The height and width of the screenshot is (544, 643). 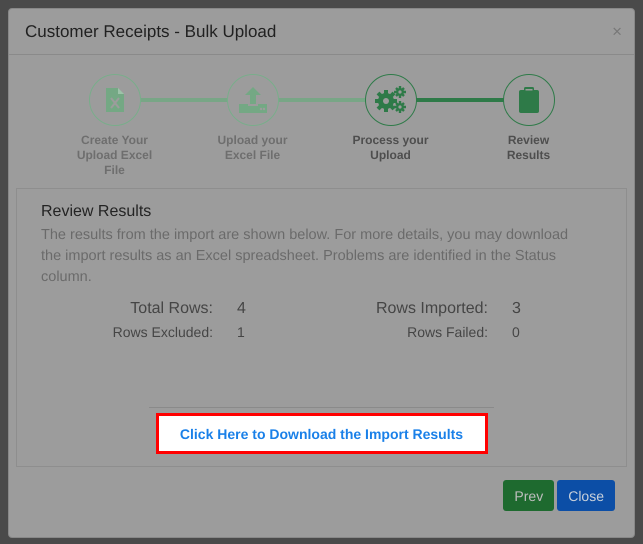 I want to click on prev-button: Prev, so click(x=528, y=495).